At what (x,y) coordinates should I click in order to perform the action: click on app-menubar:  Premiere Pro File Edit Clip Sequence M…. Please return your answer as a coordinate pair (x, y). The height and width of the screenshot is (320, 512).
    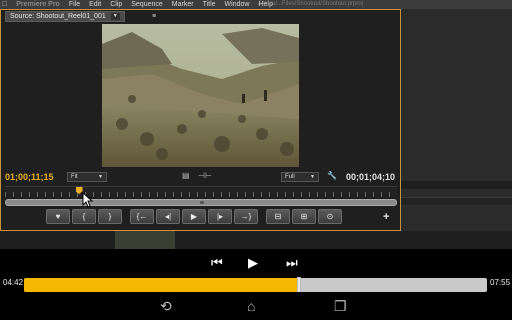
    Looking at the image, I should click on (256, 4).